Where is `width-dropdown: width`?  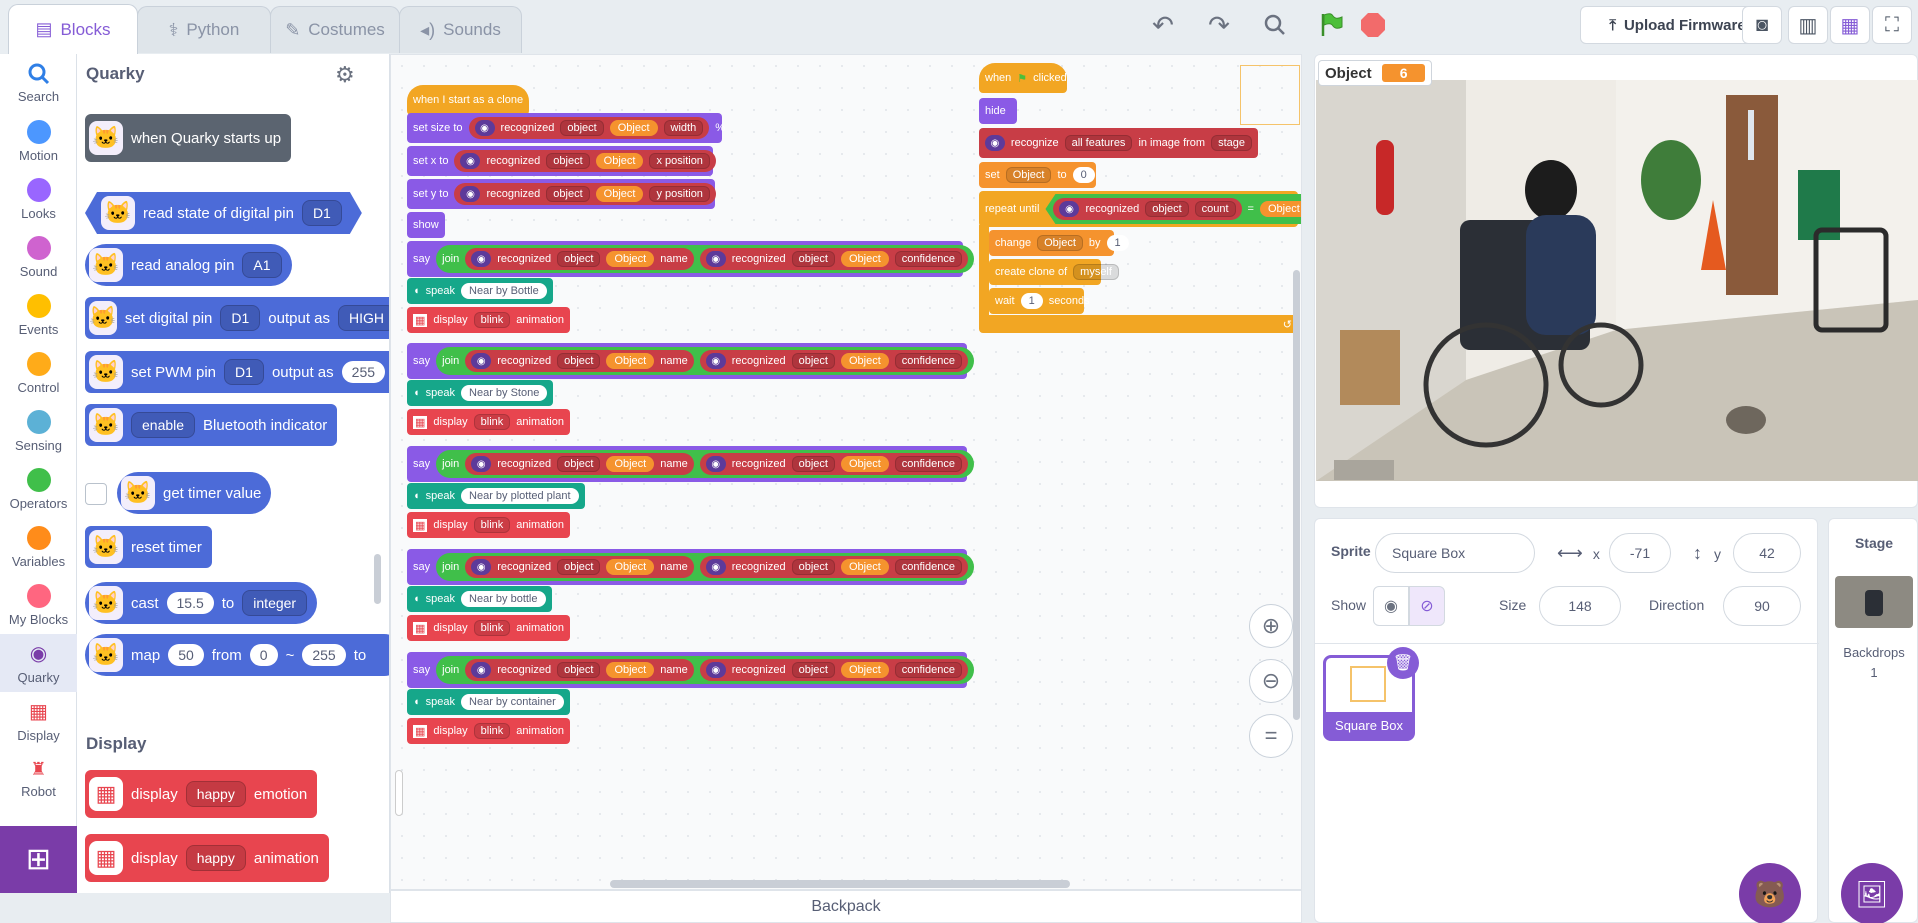 width-dropdown: width is located at coordinates (683, 128).